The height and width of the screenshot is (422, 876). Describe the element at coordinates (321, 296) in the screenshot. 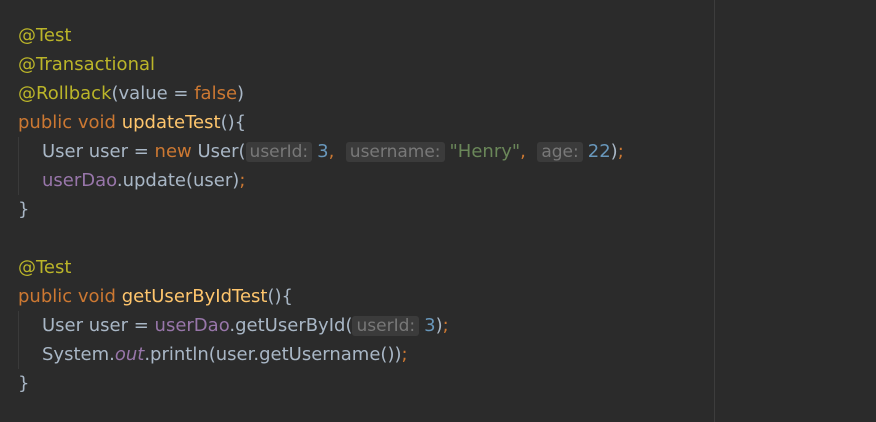

I see `code-line: public void getUserByIdTest(){` at that location.